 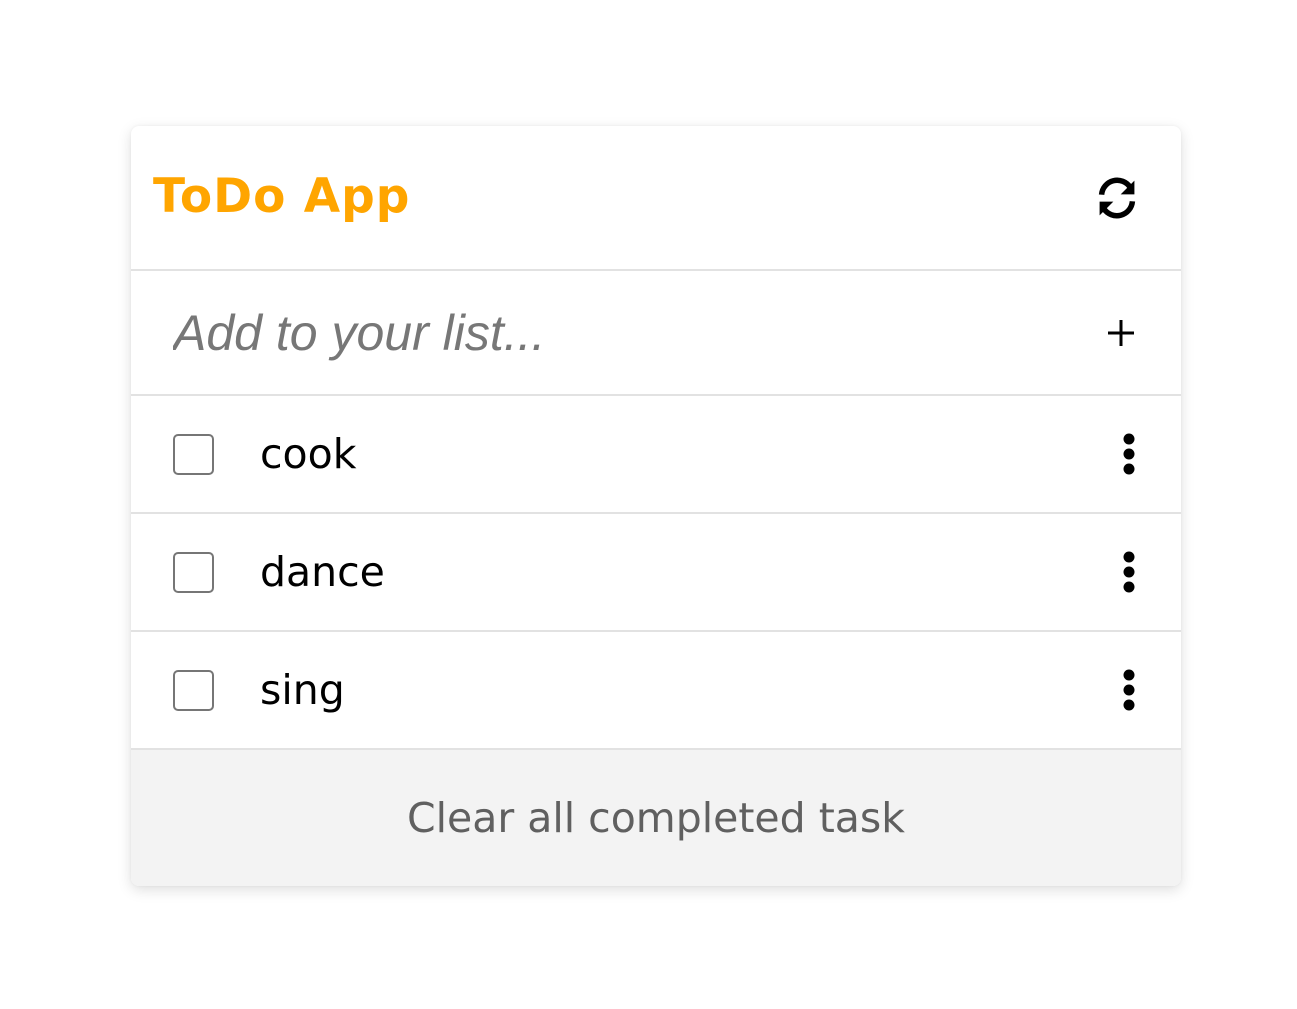 What do you see at coordinates (302, 690) in the screenshot?
I see `task-label: sing` at bounding box center [302, 690].